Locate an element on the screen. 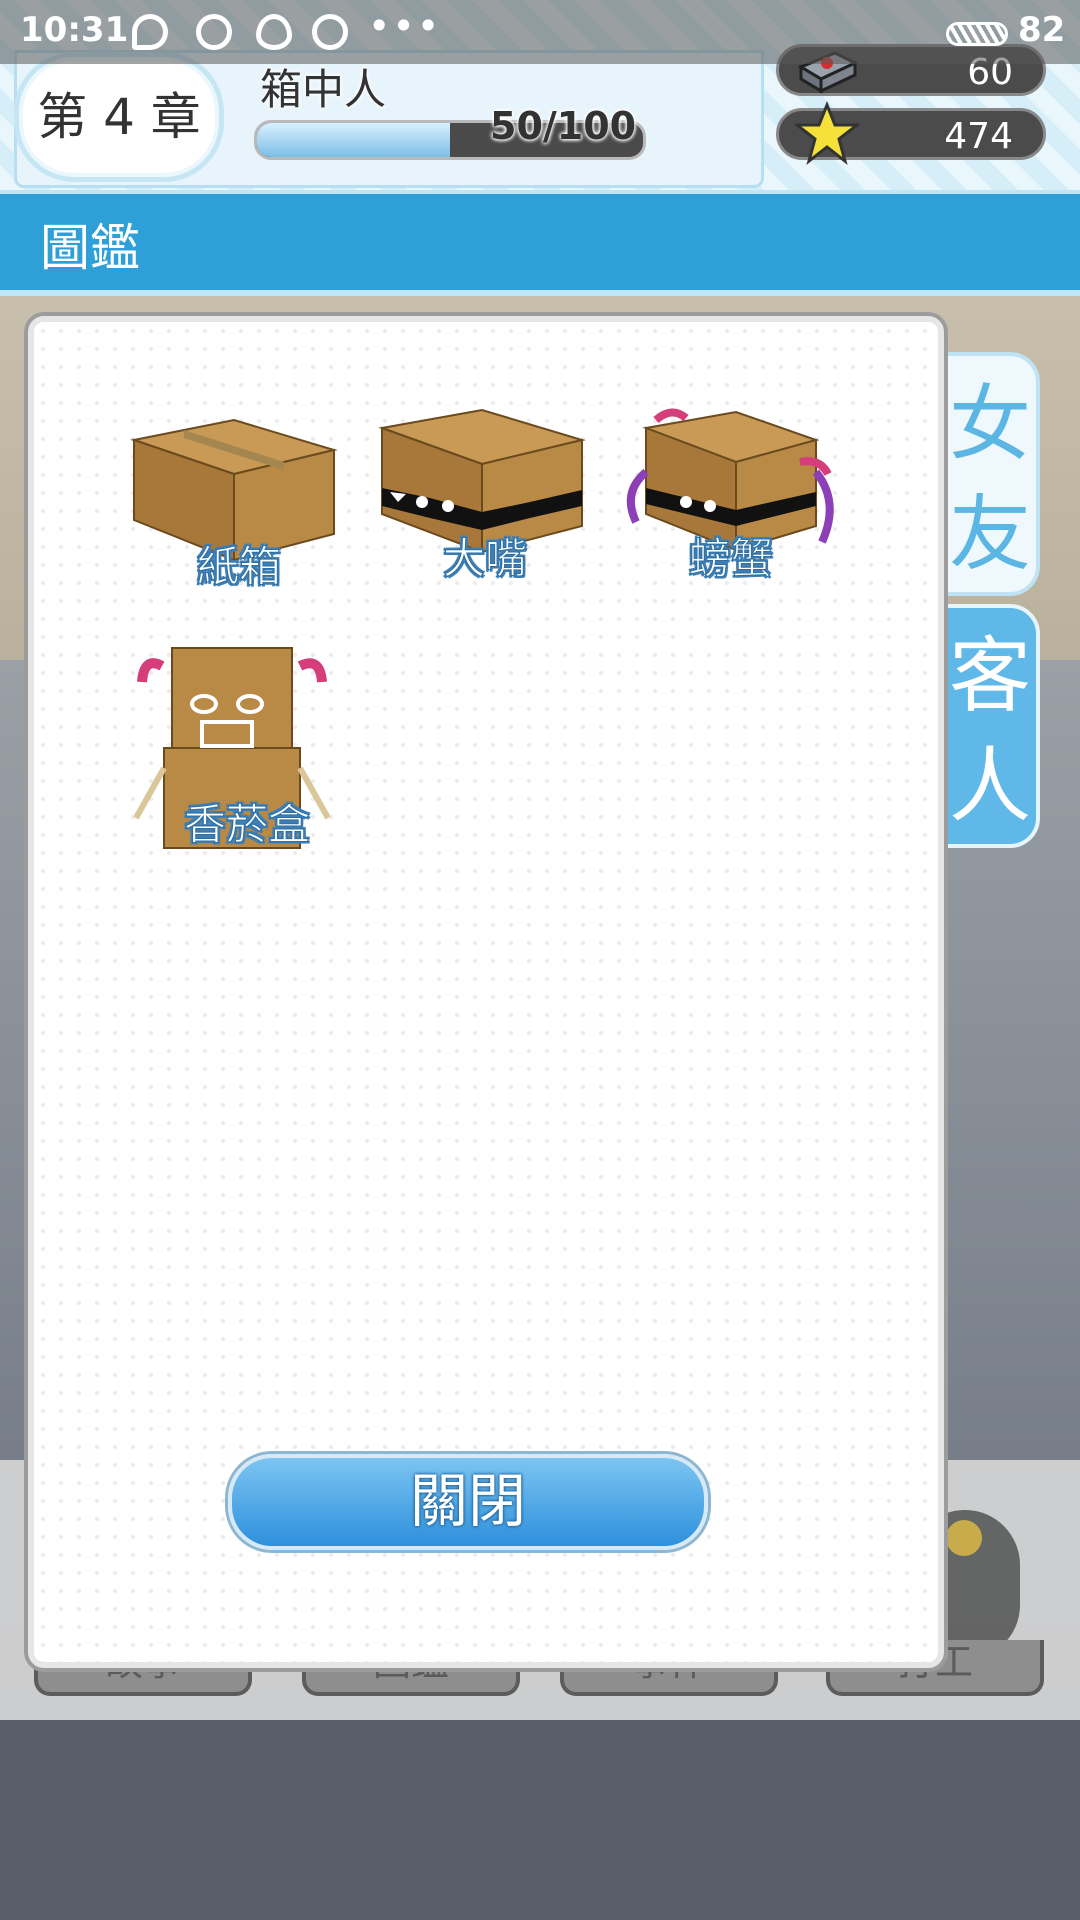  collection-item-label: 紙箱 is located at coordinates (238, 567).